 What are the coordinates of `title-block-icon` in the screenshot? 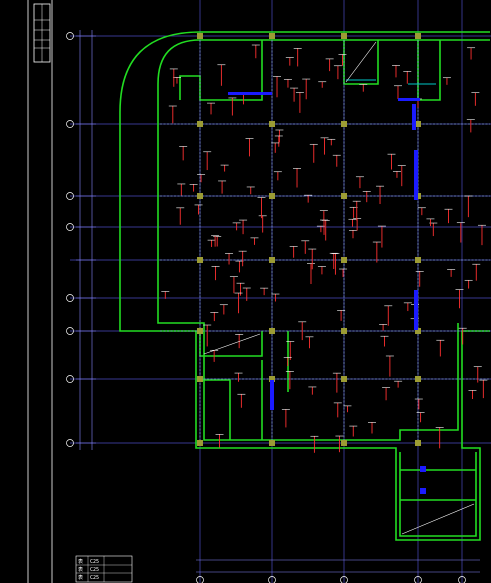 It's located at (42, 33).